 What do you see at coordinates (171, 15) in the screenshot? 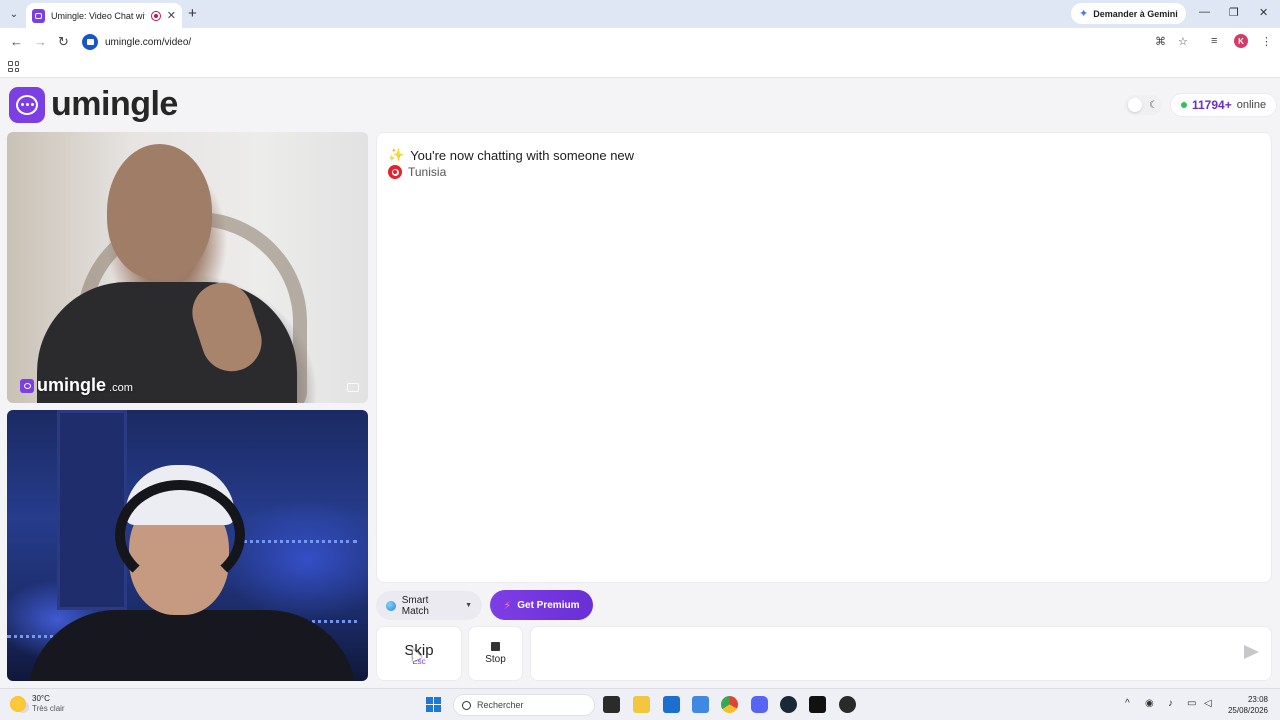
I see `tab-close-icon: ✕` at bounding box center [171, 15].